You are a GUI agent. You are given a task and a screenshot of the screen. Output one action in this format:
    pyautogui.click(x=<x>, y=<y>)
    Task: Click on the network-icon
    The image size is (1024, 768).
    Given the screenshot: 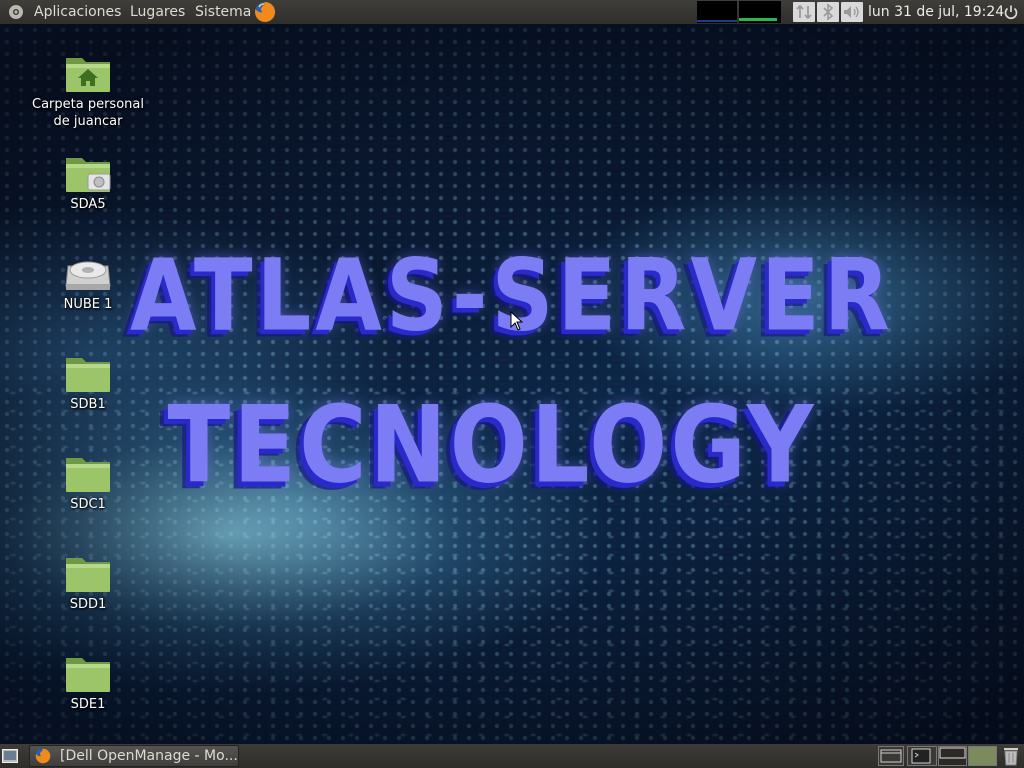 What is the action you would take?
    pyautogui.click(x=804, y=12)
    